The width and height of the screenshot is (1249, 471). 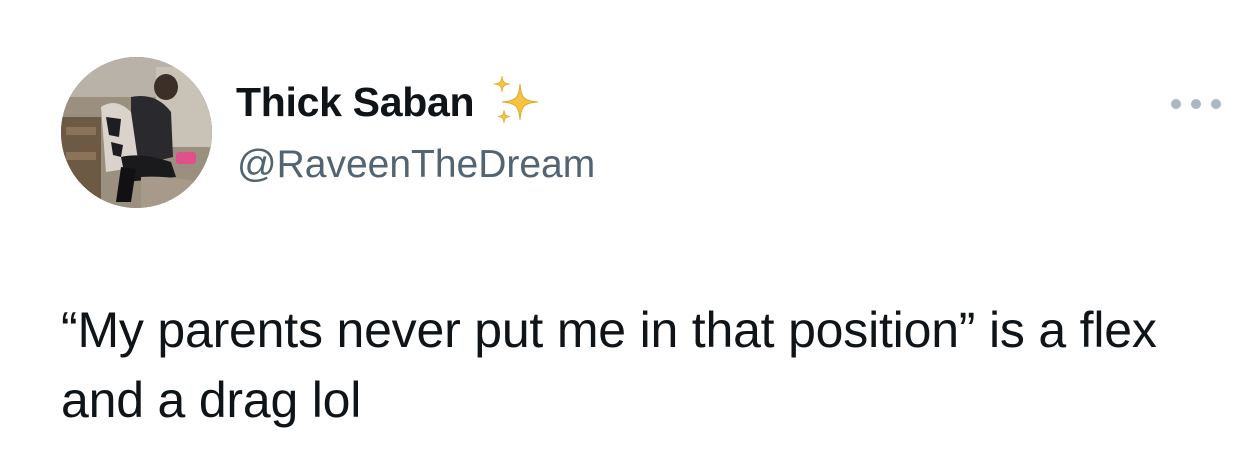 What do you see at coordinates (416, 165) in the screenshot?
I see `author-handle: @RaveenTheDream` at bounding box center [416, 165].